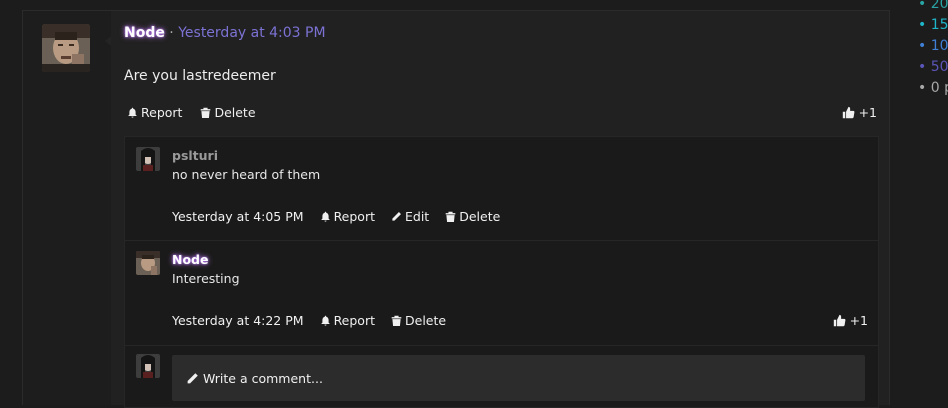 The width and height of the screenshot is (948, 408). I want to click on comment-like-button: +1, so click(850, 320).